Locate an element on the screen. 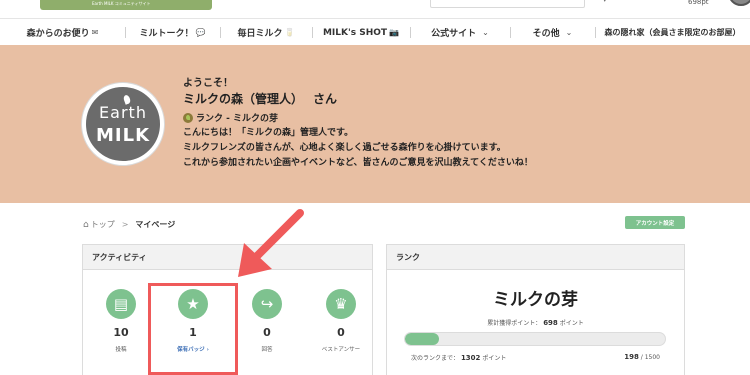  stat-value: 10 is located at coordinates (121, 332).